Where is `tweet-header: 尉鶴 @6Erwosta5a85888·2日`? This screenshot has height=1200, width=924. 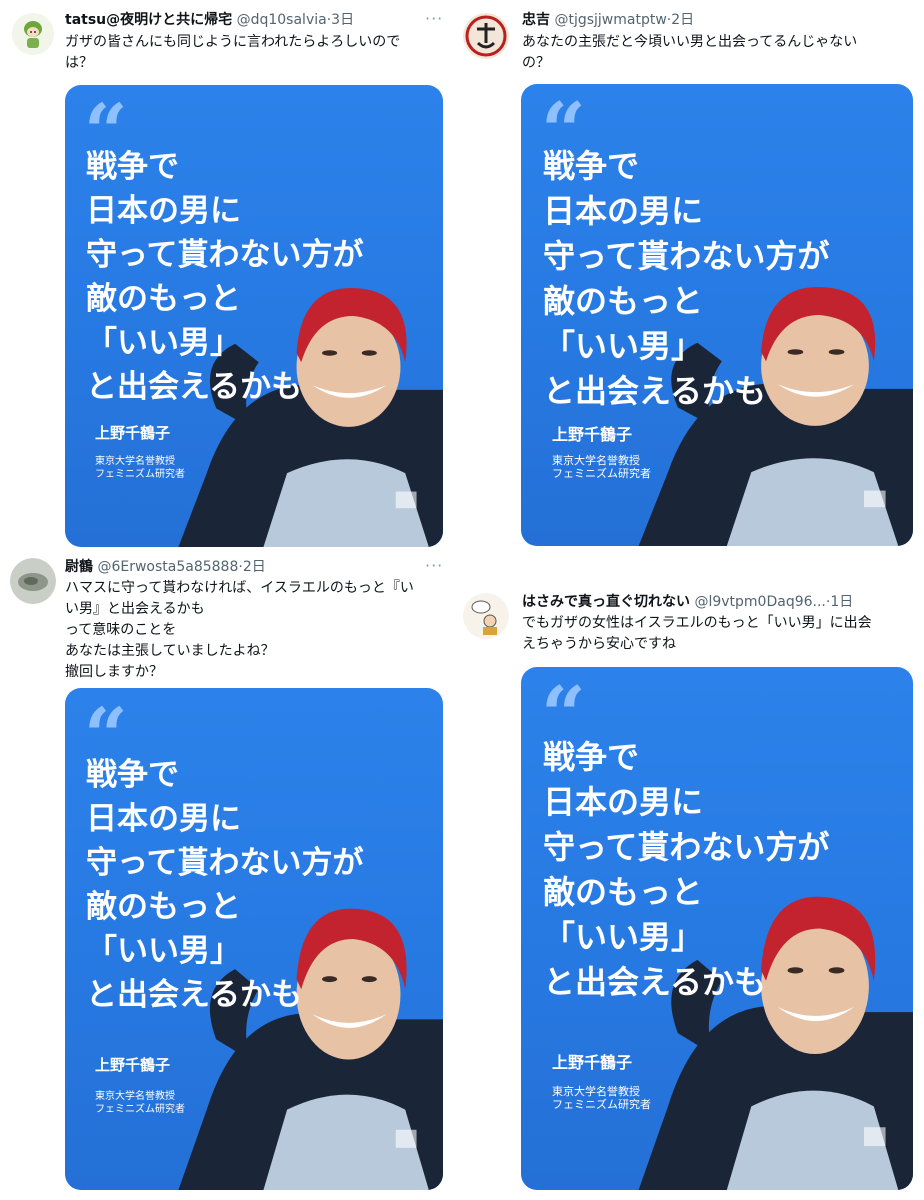 tweet-header: 尉鶴 @6Erwosta5a85888·2日 is located at coordinates (165, 567).